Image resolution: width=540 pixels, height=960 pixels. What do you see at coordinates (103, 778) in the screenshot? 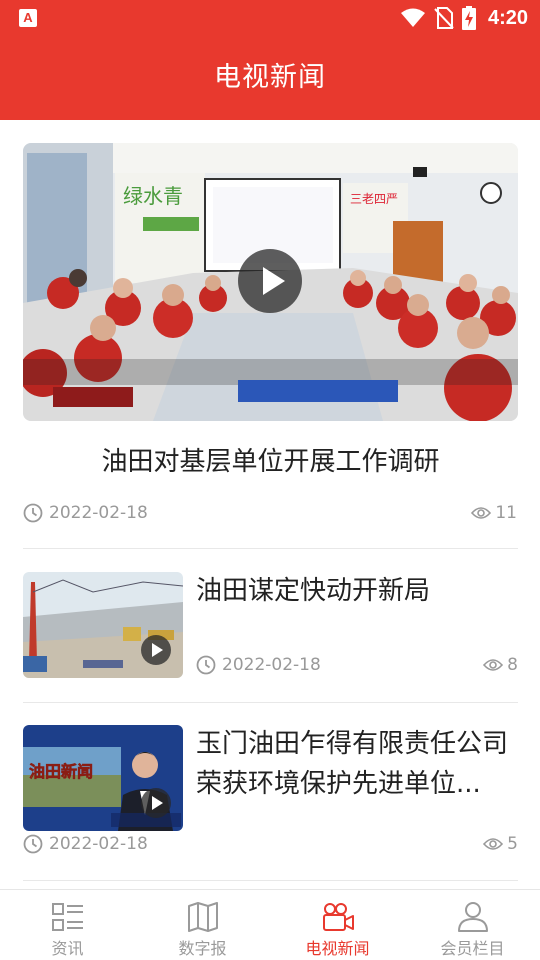
I see `news-item-thumbnail: 油田新闻` at bounding box center [103, 778].